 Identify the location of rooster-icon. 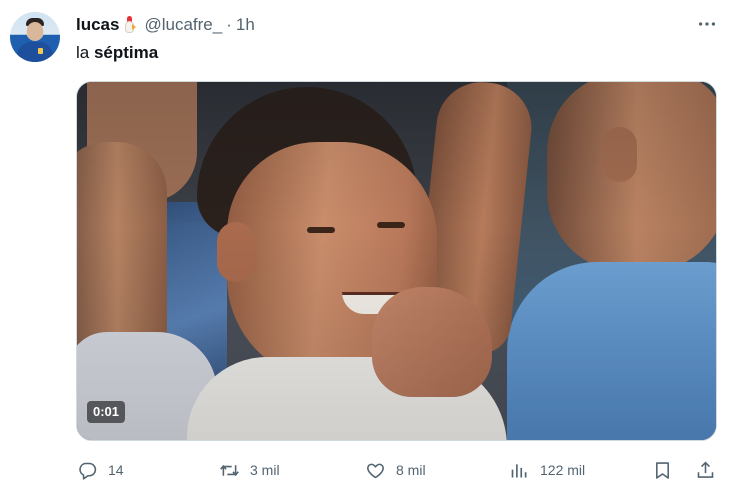
(129, 25).